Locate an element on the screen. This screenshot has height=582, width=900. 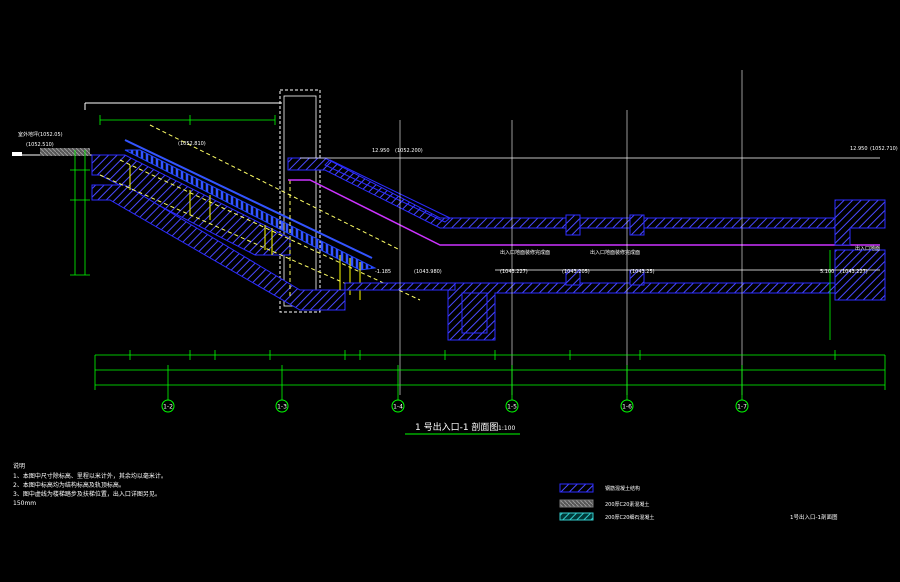
title-main: 1 号出入口-1 剖面图 is located at coordinates (456, 427).